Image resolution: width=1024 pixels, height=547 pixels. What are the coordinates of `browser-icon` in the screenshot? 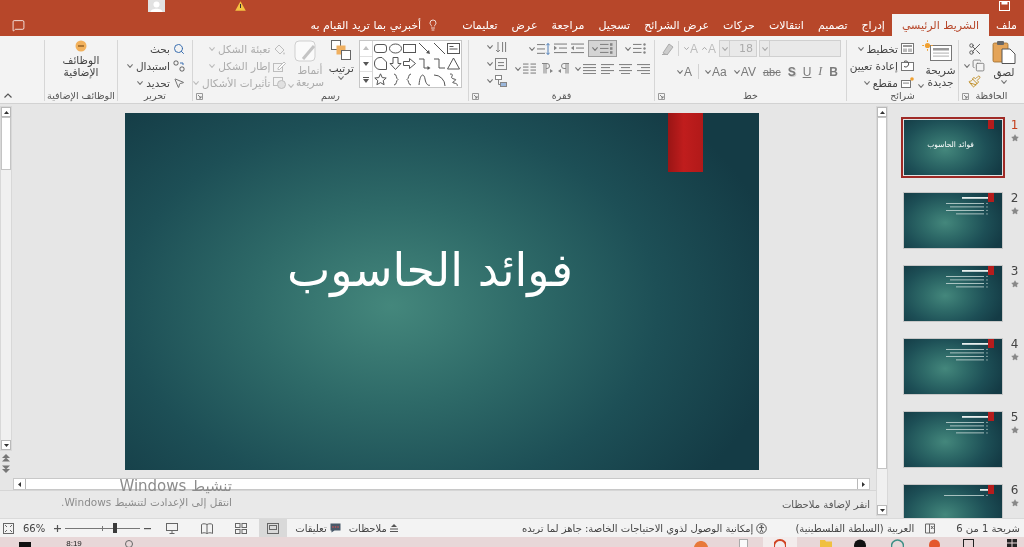 It's located at (934, 543).